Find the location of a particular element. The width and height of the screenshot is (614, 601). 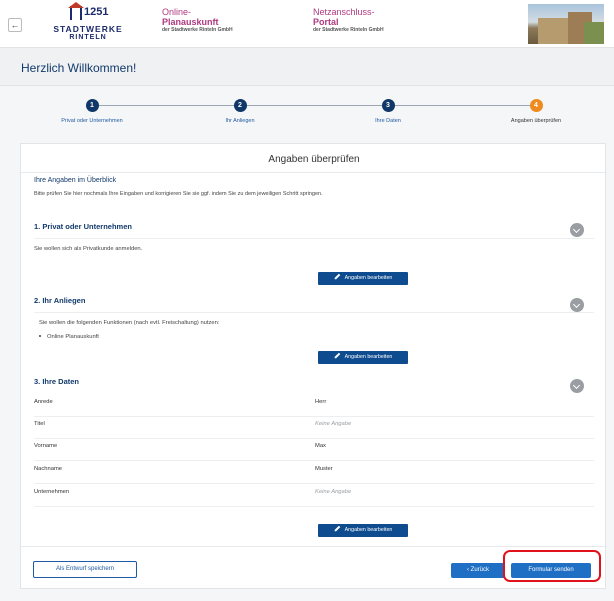

highlight-annotation is located at coordinates (552, 566).